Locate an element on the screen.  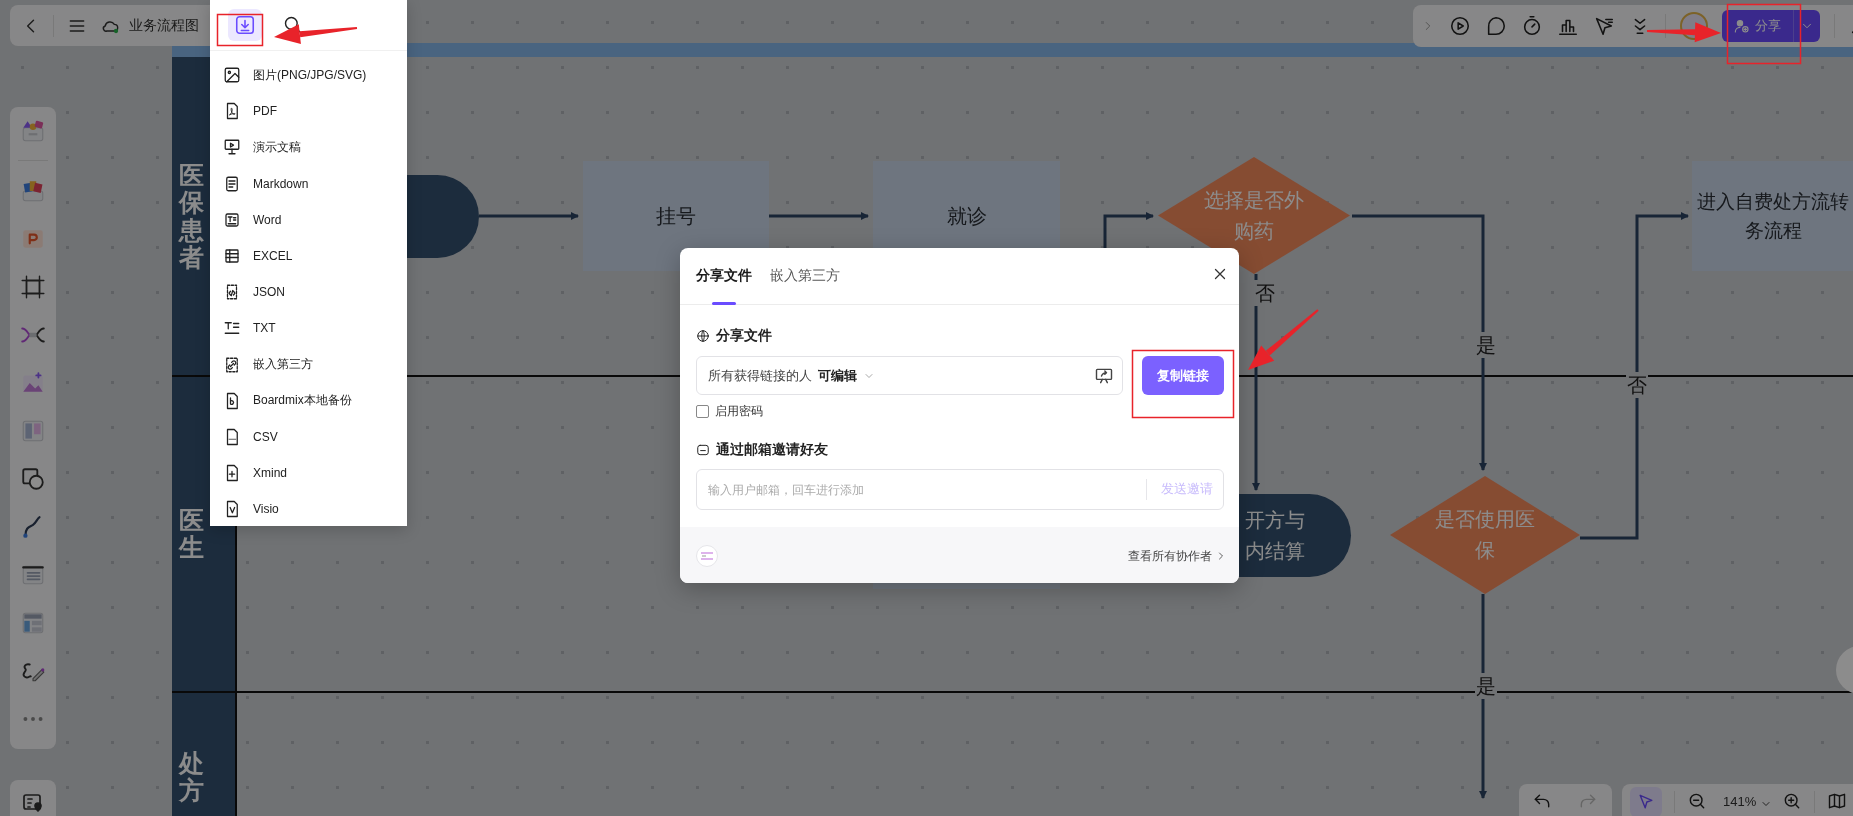
zoom-out-icon is located at coordinates (1697, 801).